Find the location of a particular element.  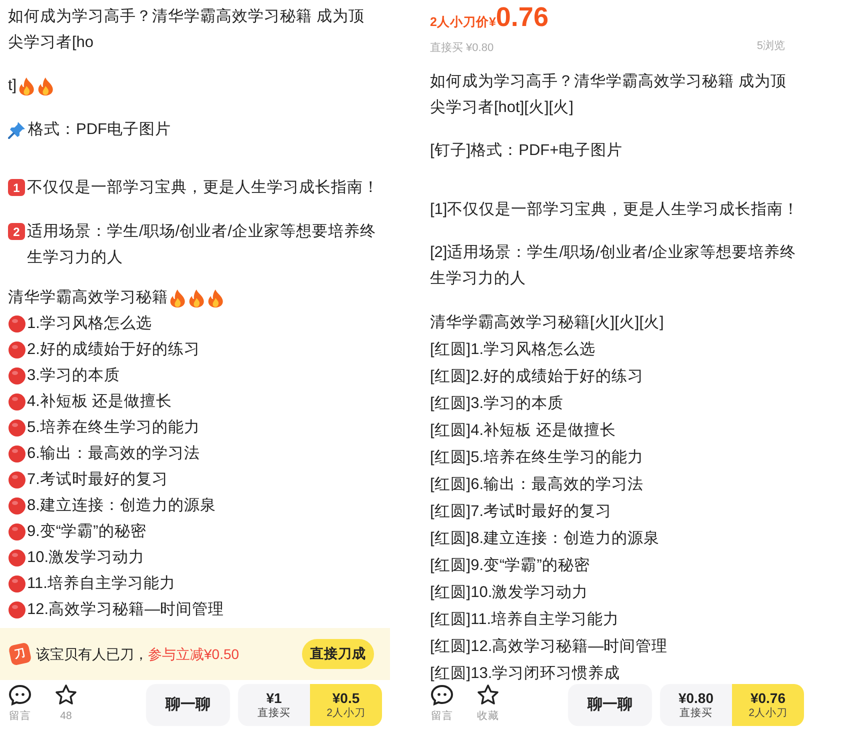

list-item-text: 9.变“学霸”的秘密 is located at coordinates (87, 532).